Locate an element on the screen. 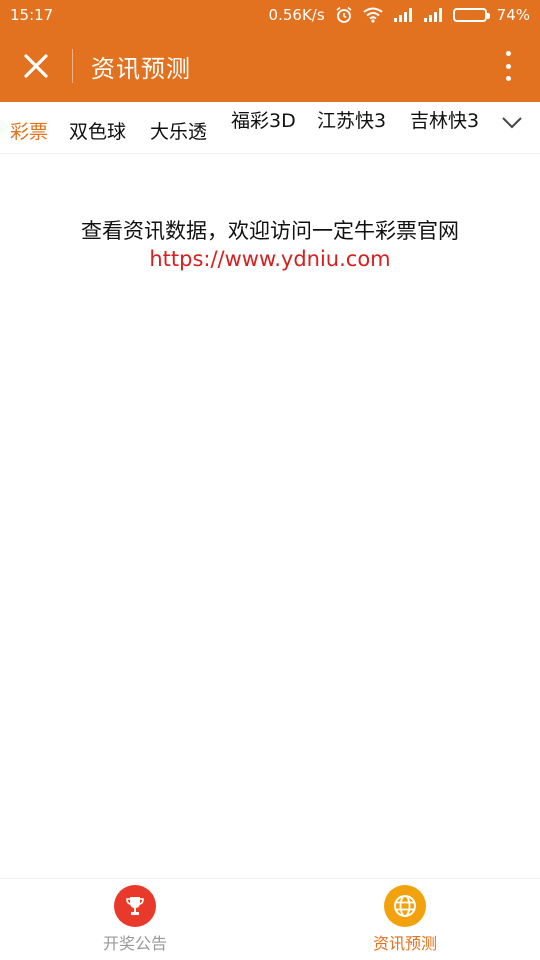 The height and width of the screenshot is (960, 540). tab-fucai3d: 福彩3D is located at coordinates (263, 119).